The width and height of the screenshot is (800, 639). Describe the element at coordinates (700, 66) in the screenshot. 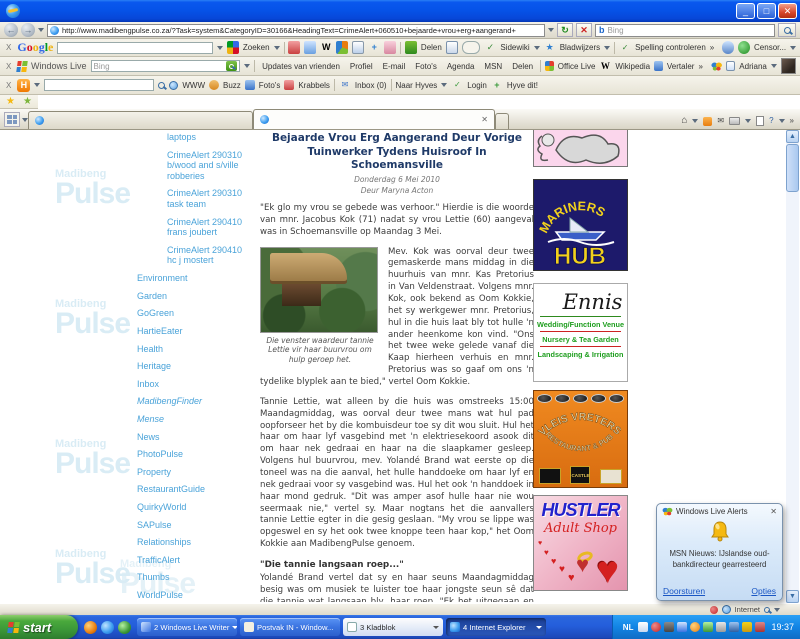

I see `live-overflow-chevron: »` at that location.